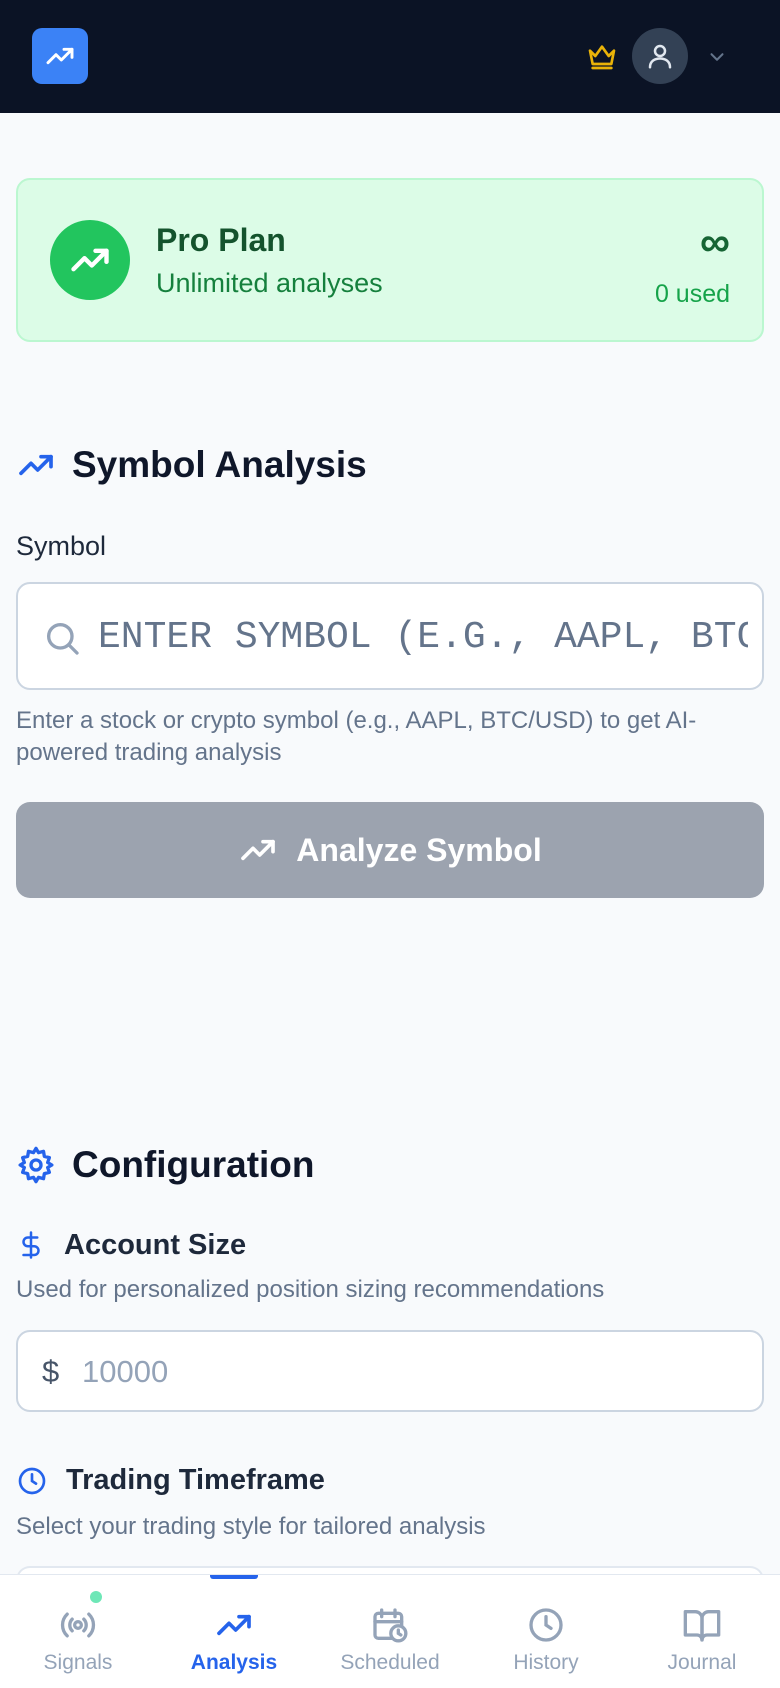 The image size is (780, 1688). I want to click on plan-icon-circle, so click(90, 260).